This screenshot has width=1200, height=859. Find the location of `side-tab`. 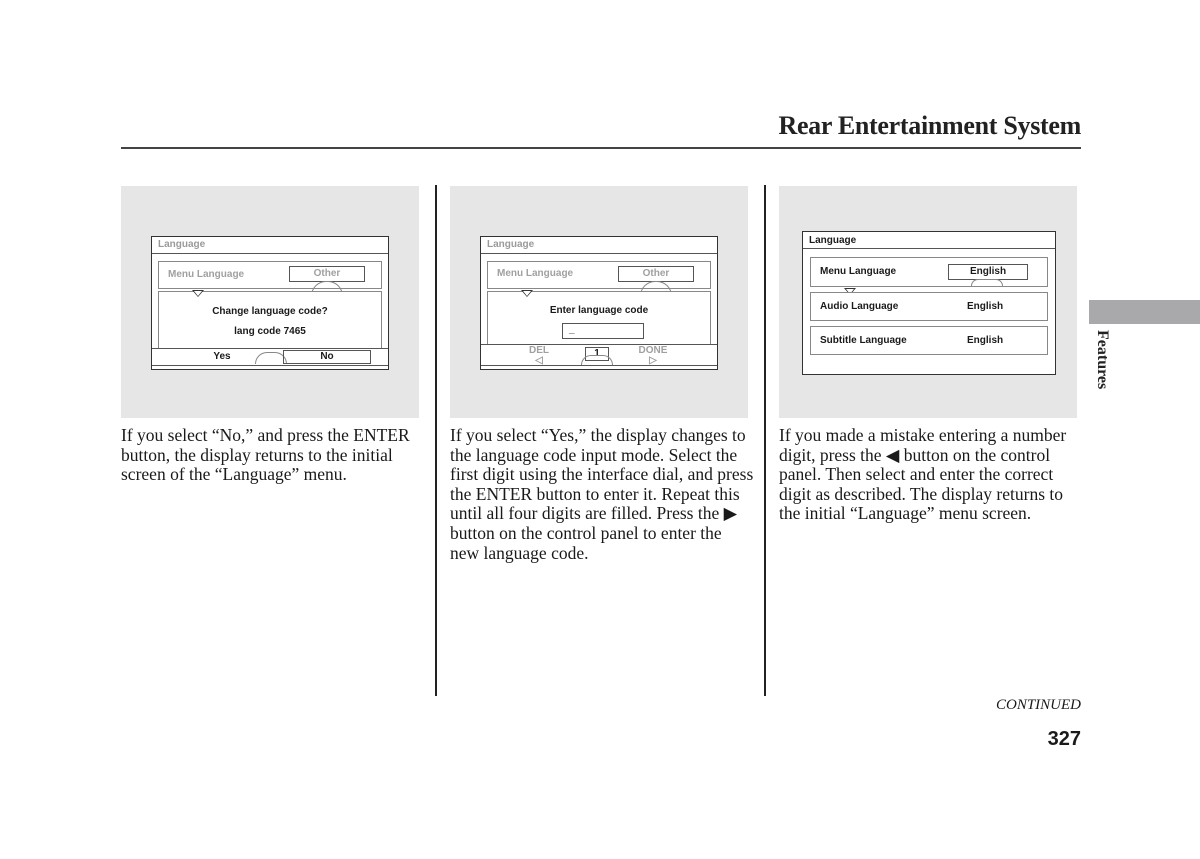

side-tab is located at coordinates (1144, 312).